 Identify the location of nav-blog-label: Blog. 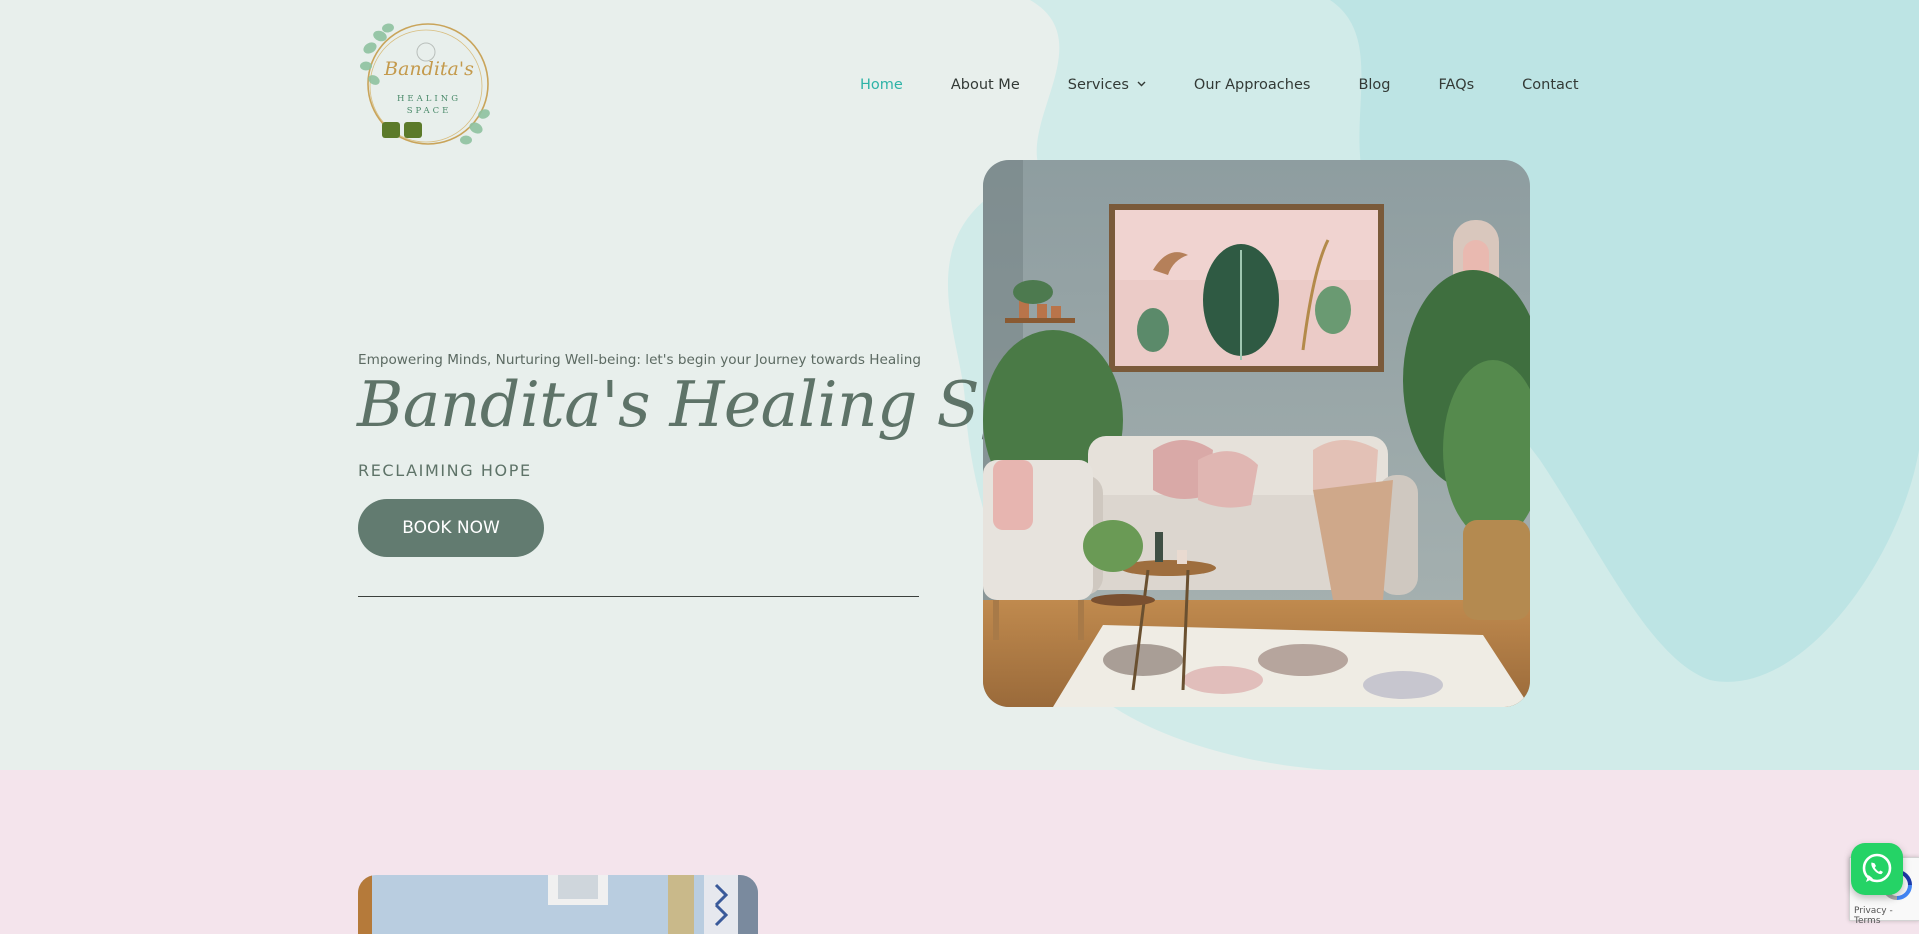
(1374, 85).